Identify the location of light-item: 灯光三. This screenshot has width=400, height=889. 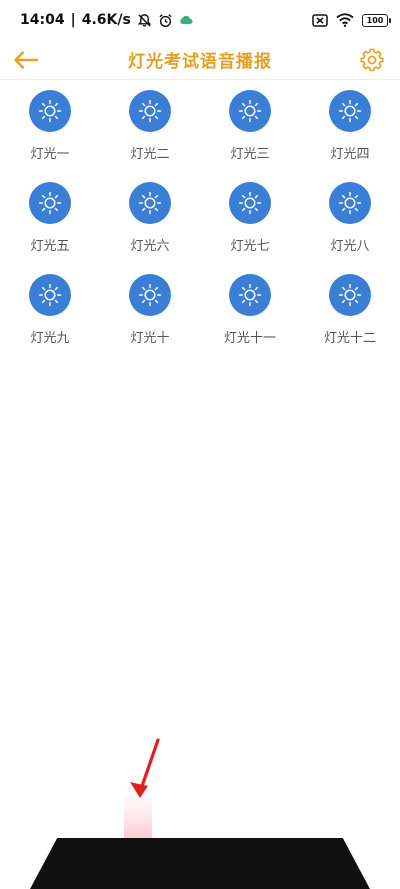
(250, 128).